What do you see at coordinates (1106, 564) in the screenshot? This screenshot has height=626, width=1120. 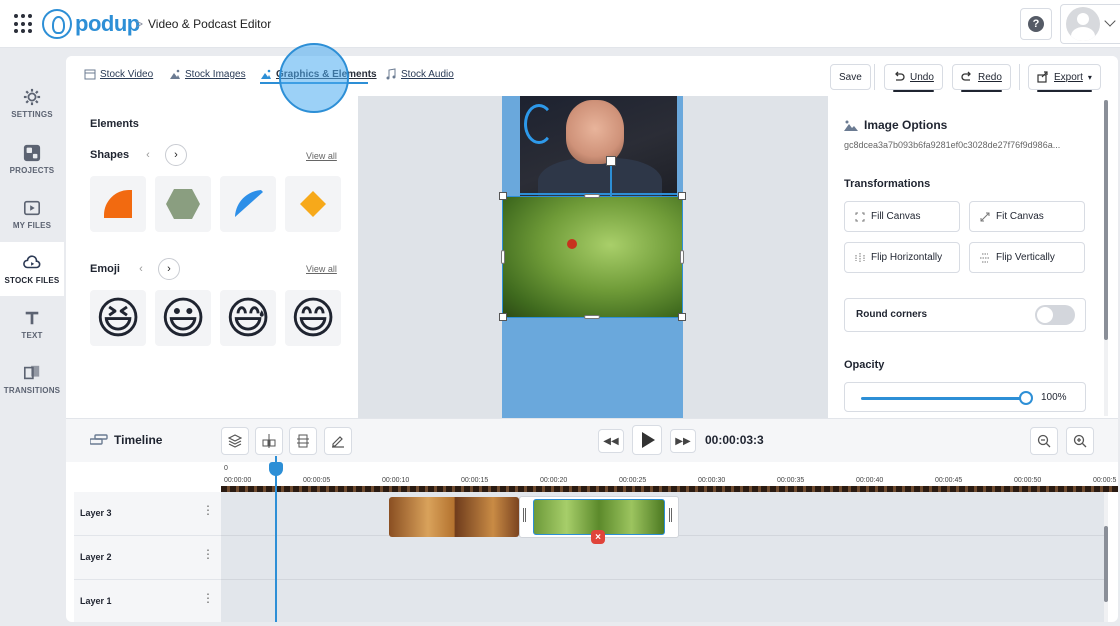 I see `timeline-scrollbar-thumb` at bounding box center [1106, 564].